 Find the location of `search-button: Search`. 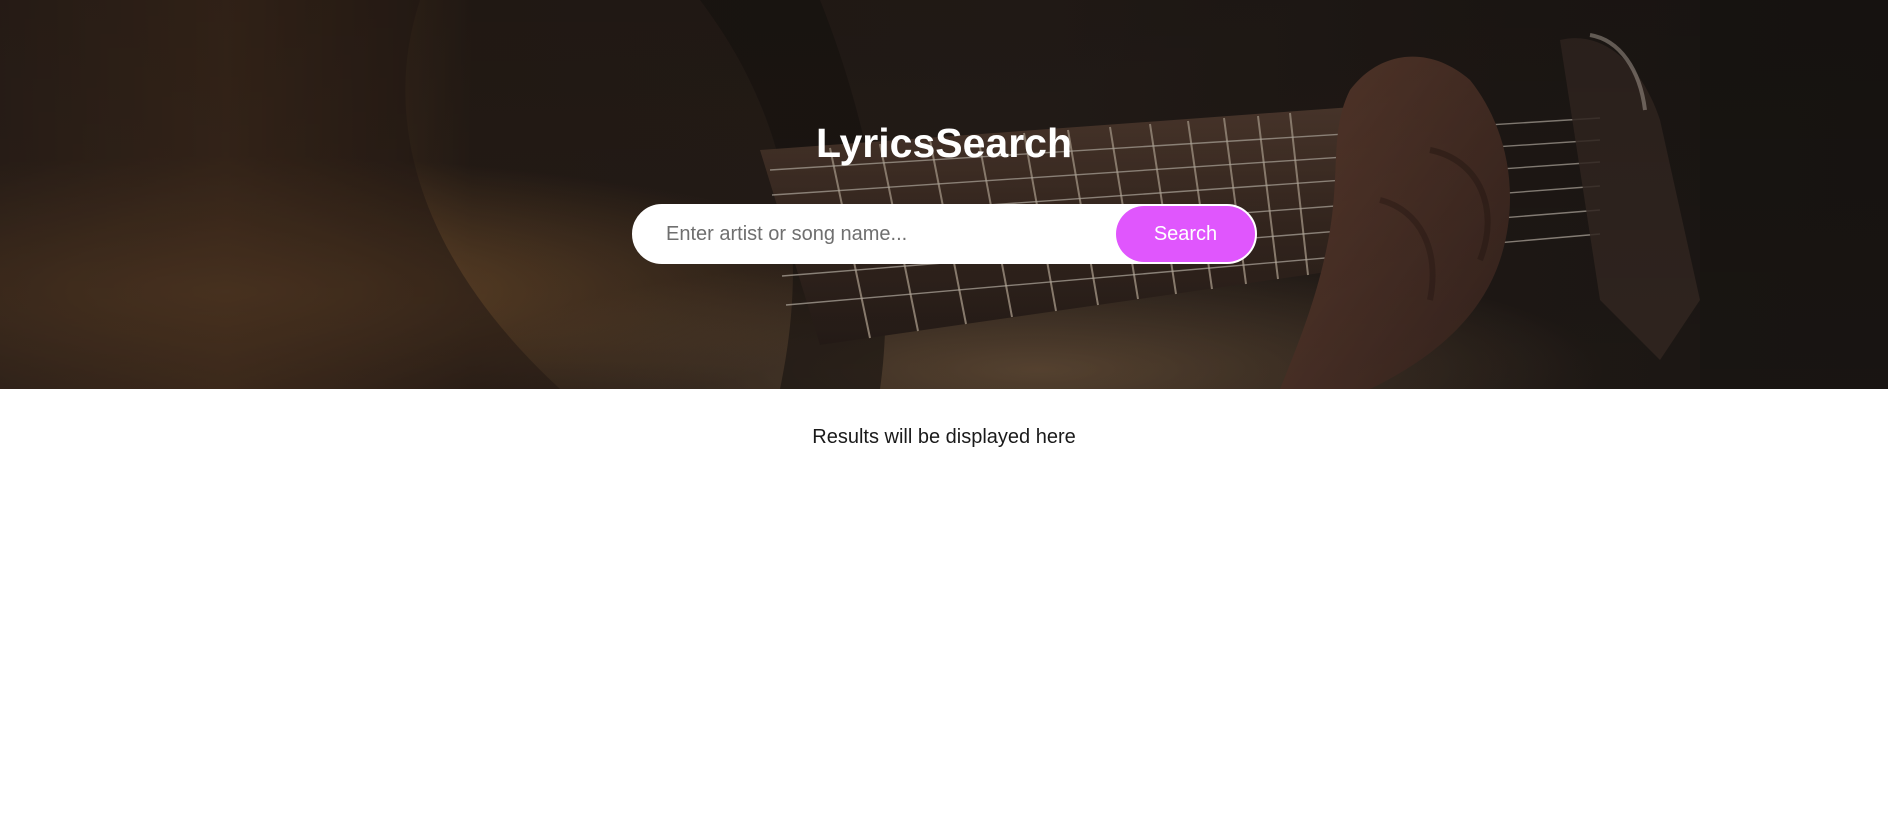

search-button: Search is located at coordinates (1185, 234).